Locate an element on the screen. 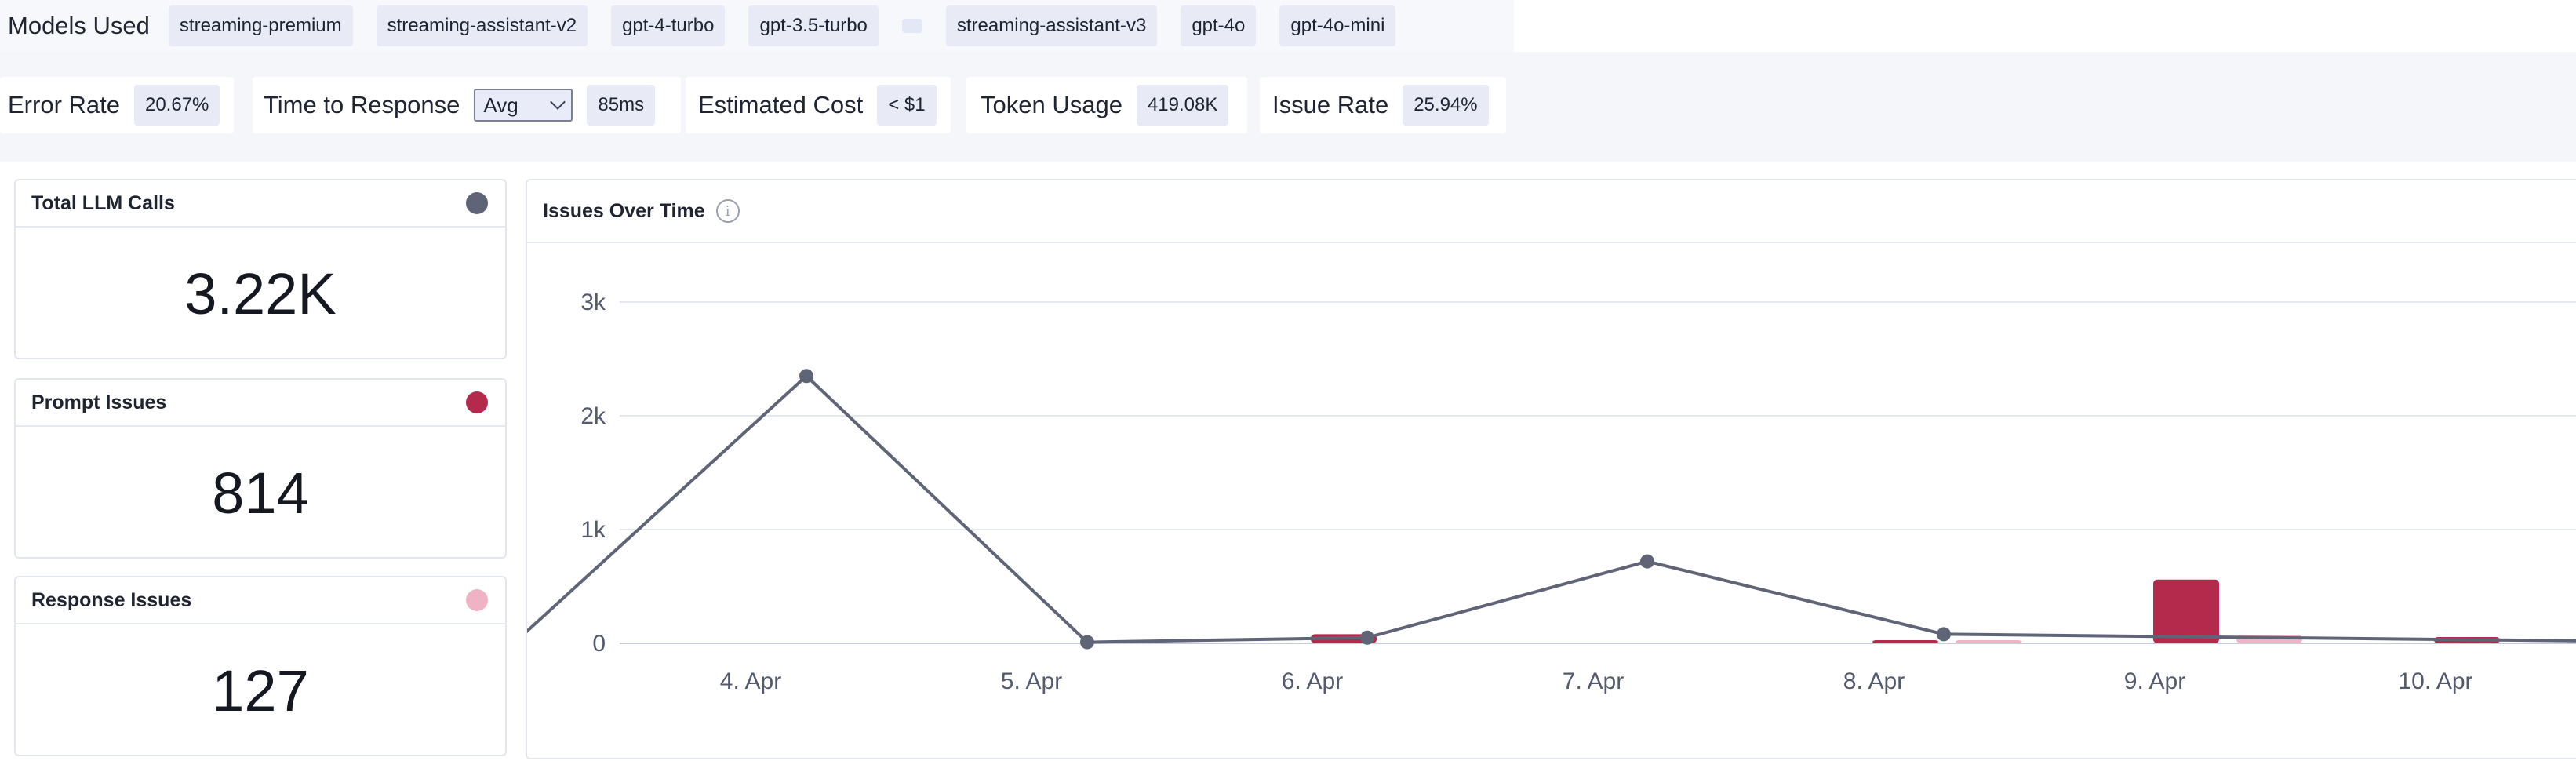  estimated-cost-label: Estimated Cost is located at coordinates (781, 104).